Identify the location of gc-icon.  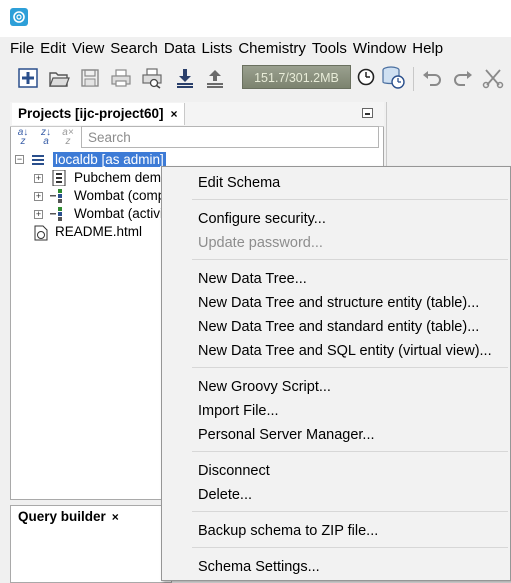
(366, 77).